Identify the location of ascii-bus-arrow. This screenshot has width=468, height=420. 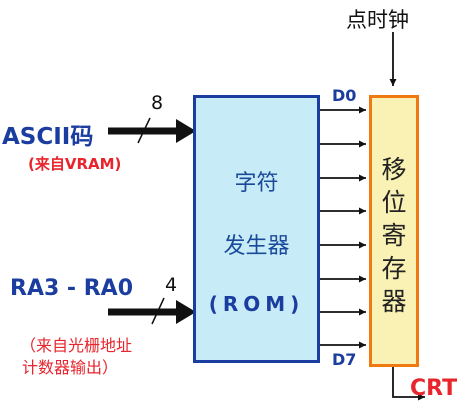
(152, 130).